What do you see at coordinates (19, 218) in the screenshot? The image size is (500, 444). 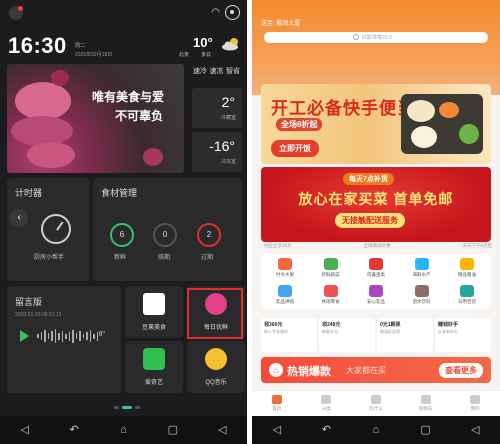 I see `chevron-left-icon: ‹` at bounding box center [19, 218].